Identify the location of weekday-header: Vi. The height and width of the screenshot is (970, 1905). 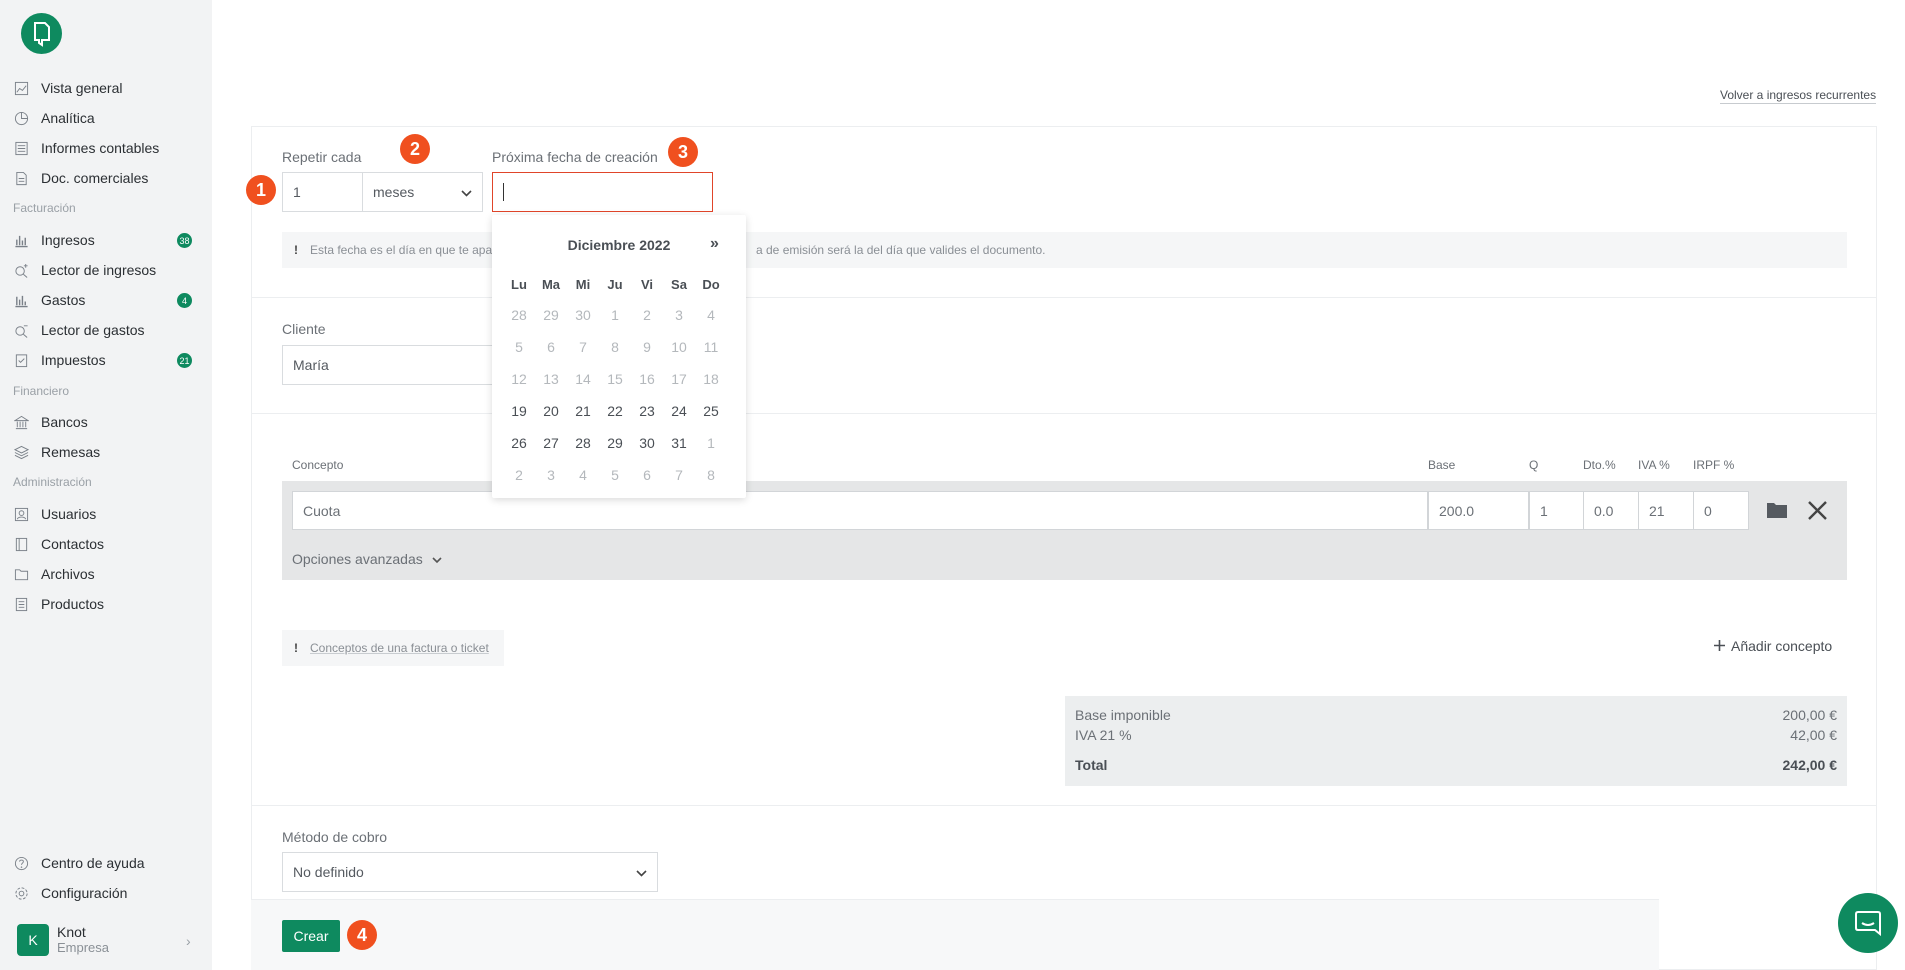
(647, 284).